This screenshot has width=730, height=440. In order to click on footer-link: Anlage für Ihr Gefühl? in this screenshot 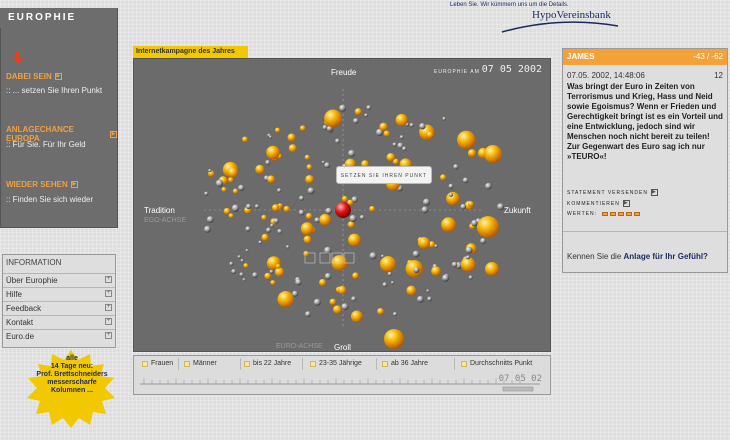, I will do `click(666, 256)`.